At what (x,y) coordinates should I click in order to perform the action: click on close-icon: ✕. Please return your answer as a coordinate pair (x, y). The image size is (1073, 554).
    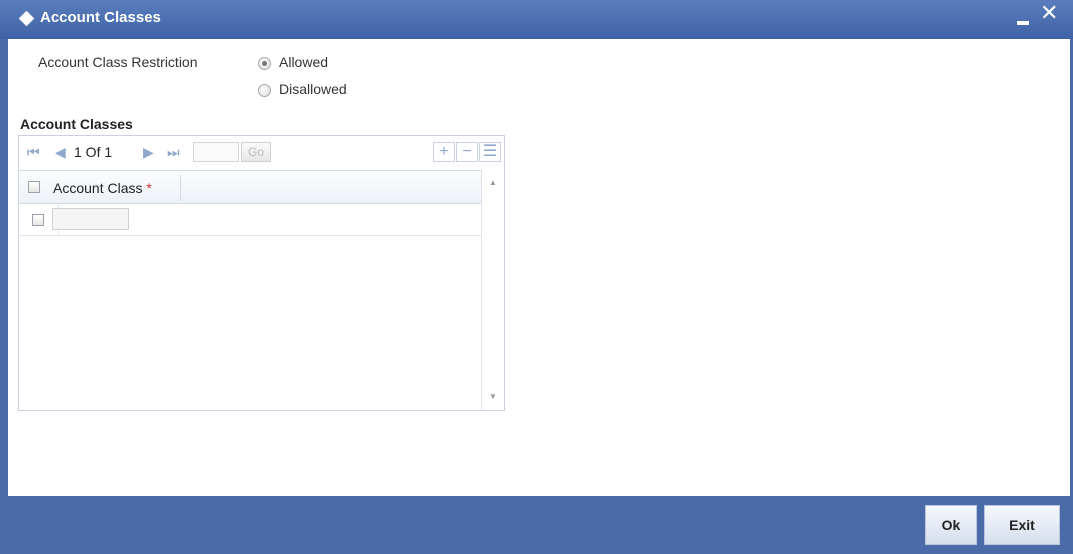
    Looking at the image, I should click on (1049, 13).